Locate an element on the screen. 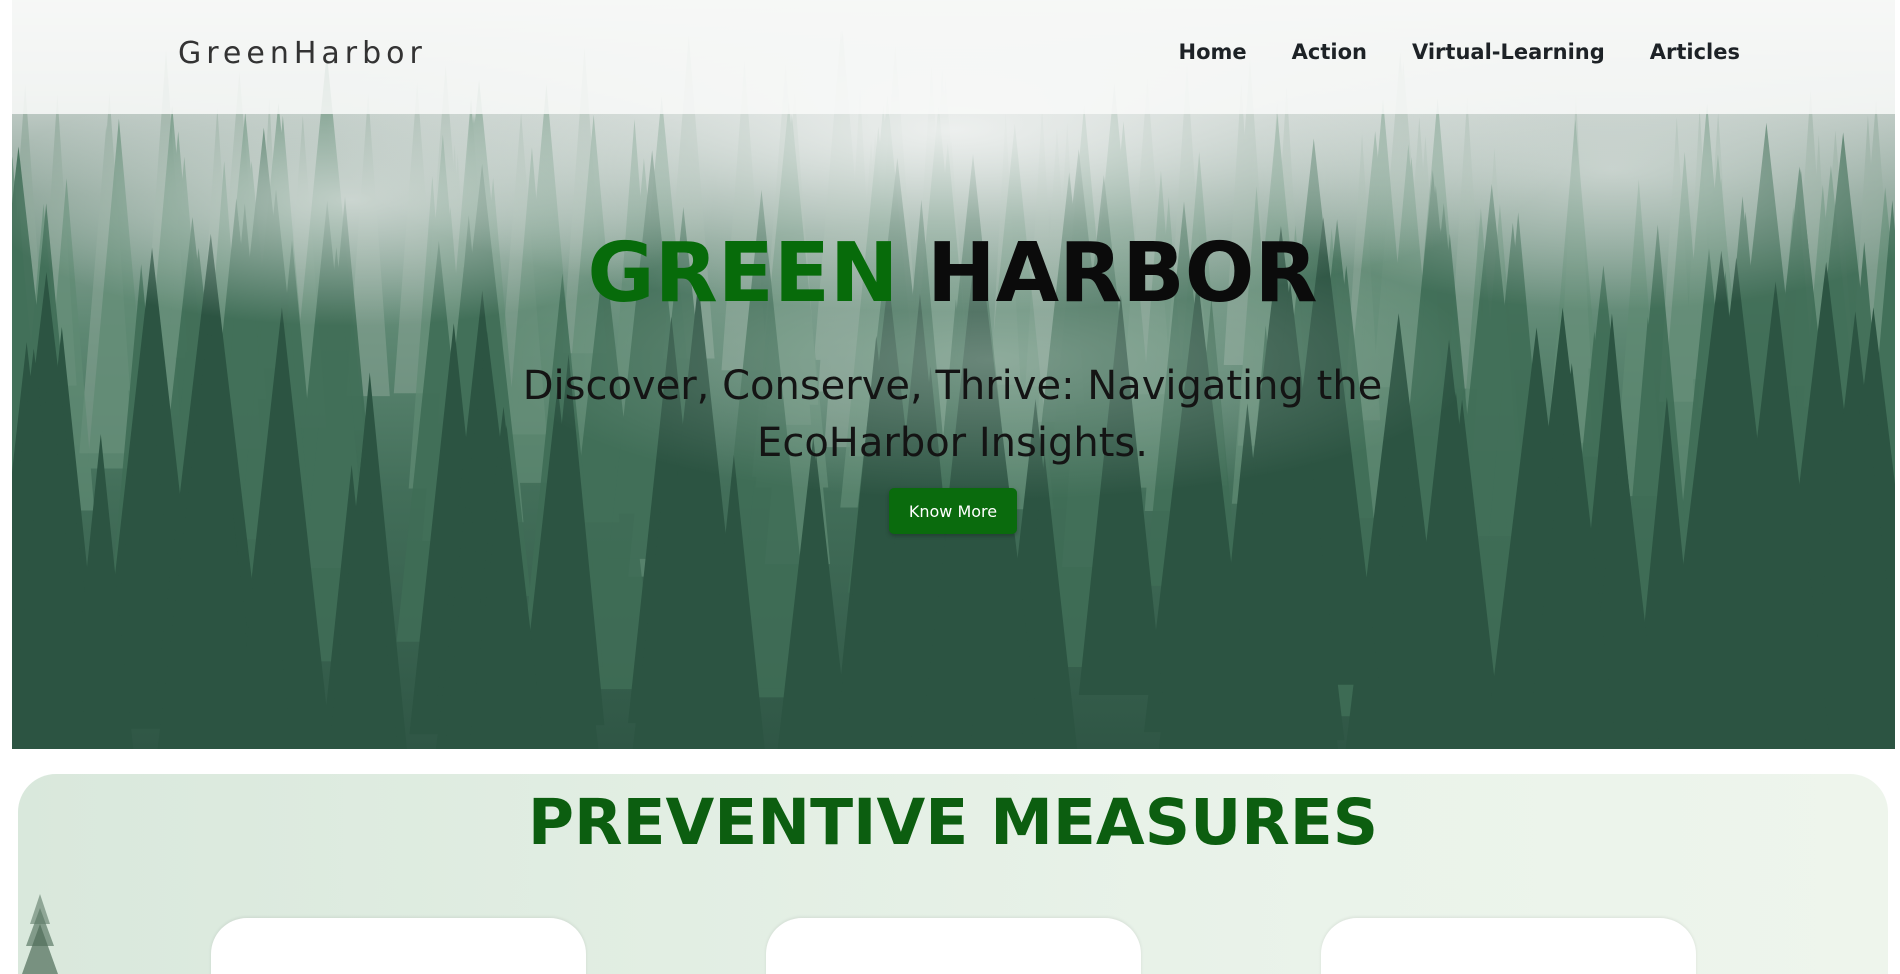 This screenshot has height=974, width=1900. main-nav: Home Action Virtual-Learning Articles is located at coordinates (1460, 52).